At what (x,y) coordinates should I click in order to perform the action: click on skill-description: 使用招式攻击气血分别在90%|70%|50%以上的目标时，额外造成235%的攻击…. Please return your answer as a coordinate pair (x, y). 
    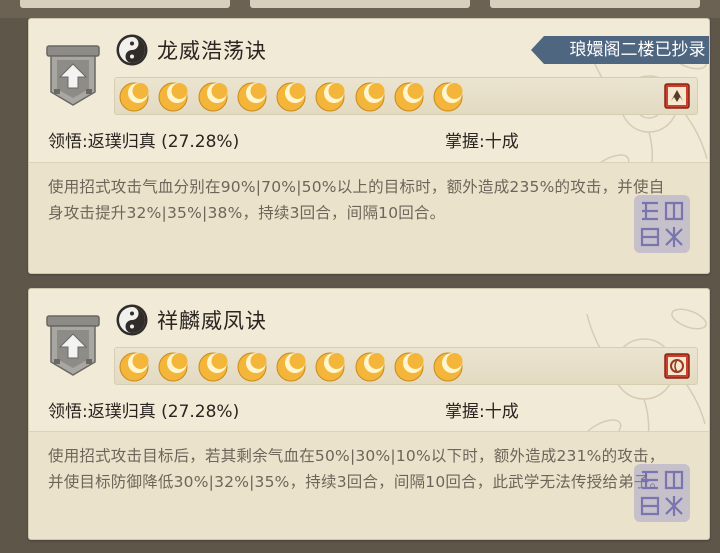
    Looking at the image, I should click on (356, 200).